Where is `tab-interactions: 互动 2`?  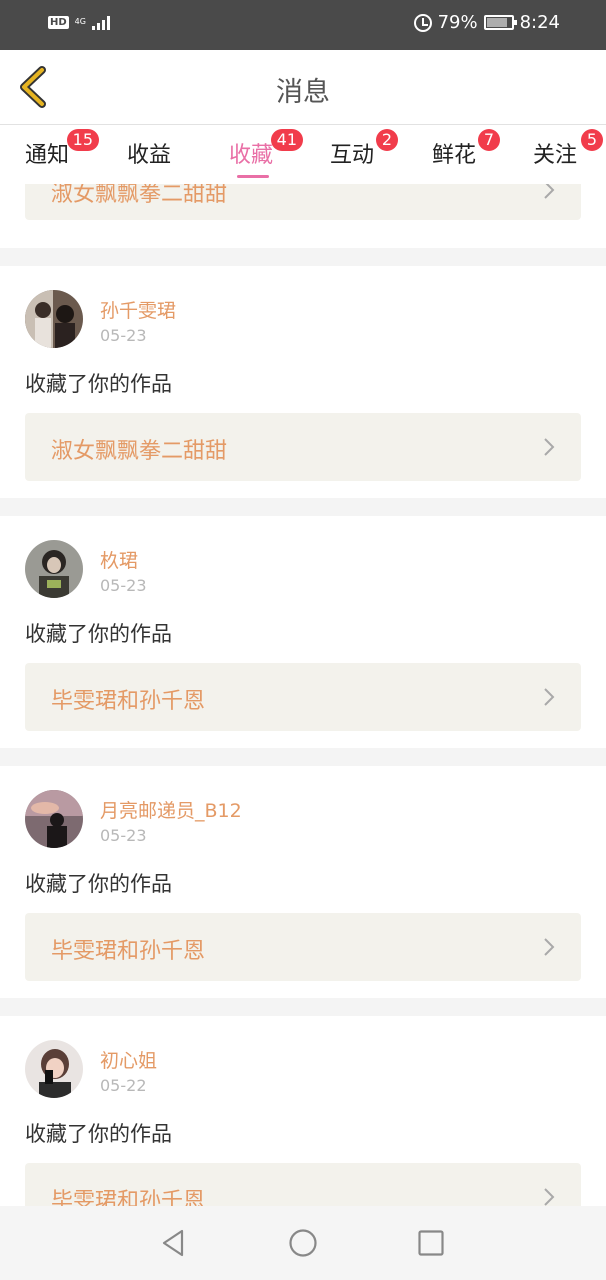 tab-interactions: 互动 2 is located at coordinates (364, 149).